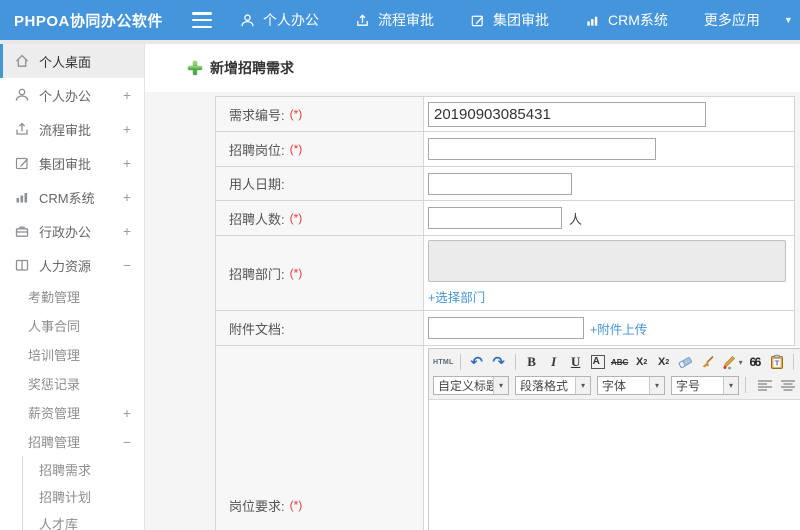 This screenshot has width=800, height=530. I want to click on headcount-input, so click(495, 218).